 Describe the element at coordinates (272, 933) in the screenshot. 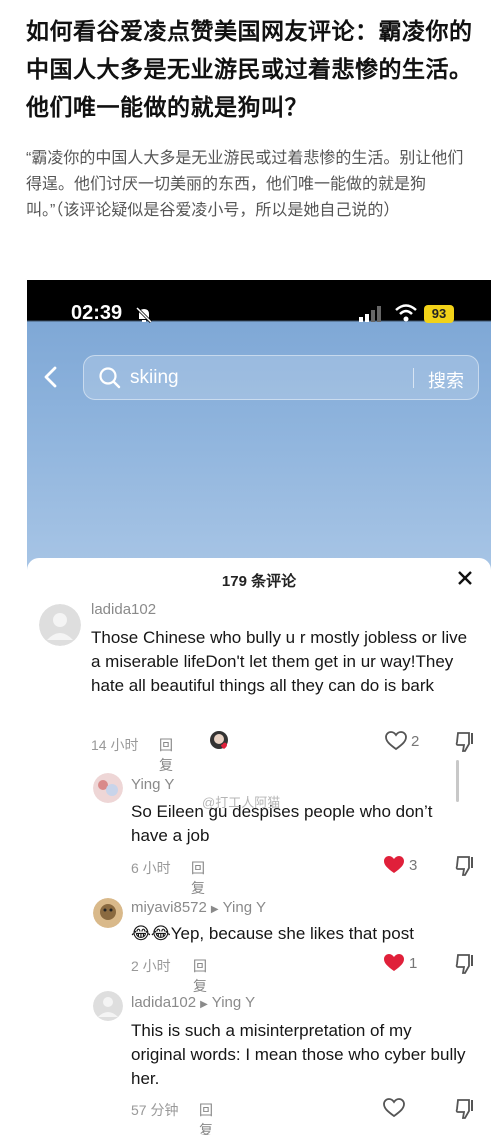

I see `comment-text: 😂😂Yep, because she likes that post` at that location.